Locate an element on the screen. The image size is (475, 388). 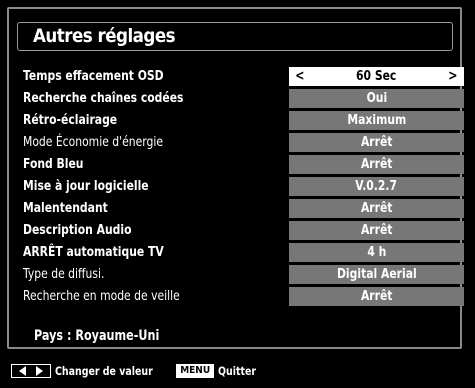
setting-label: Malentendant is located at coordinates (65, 208).